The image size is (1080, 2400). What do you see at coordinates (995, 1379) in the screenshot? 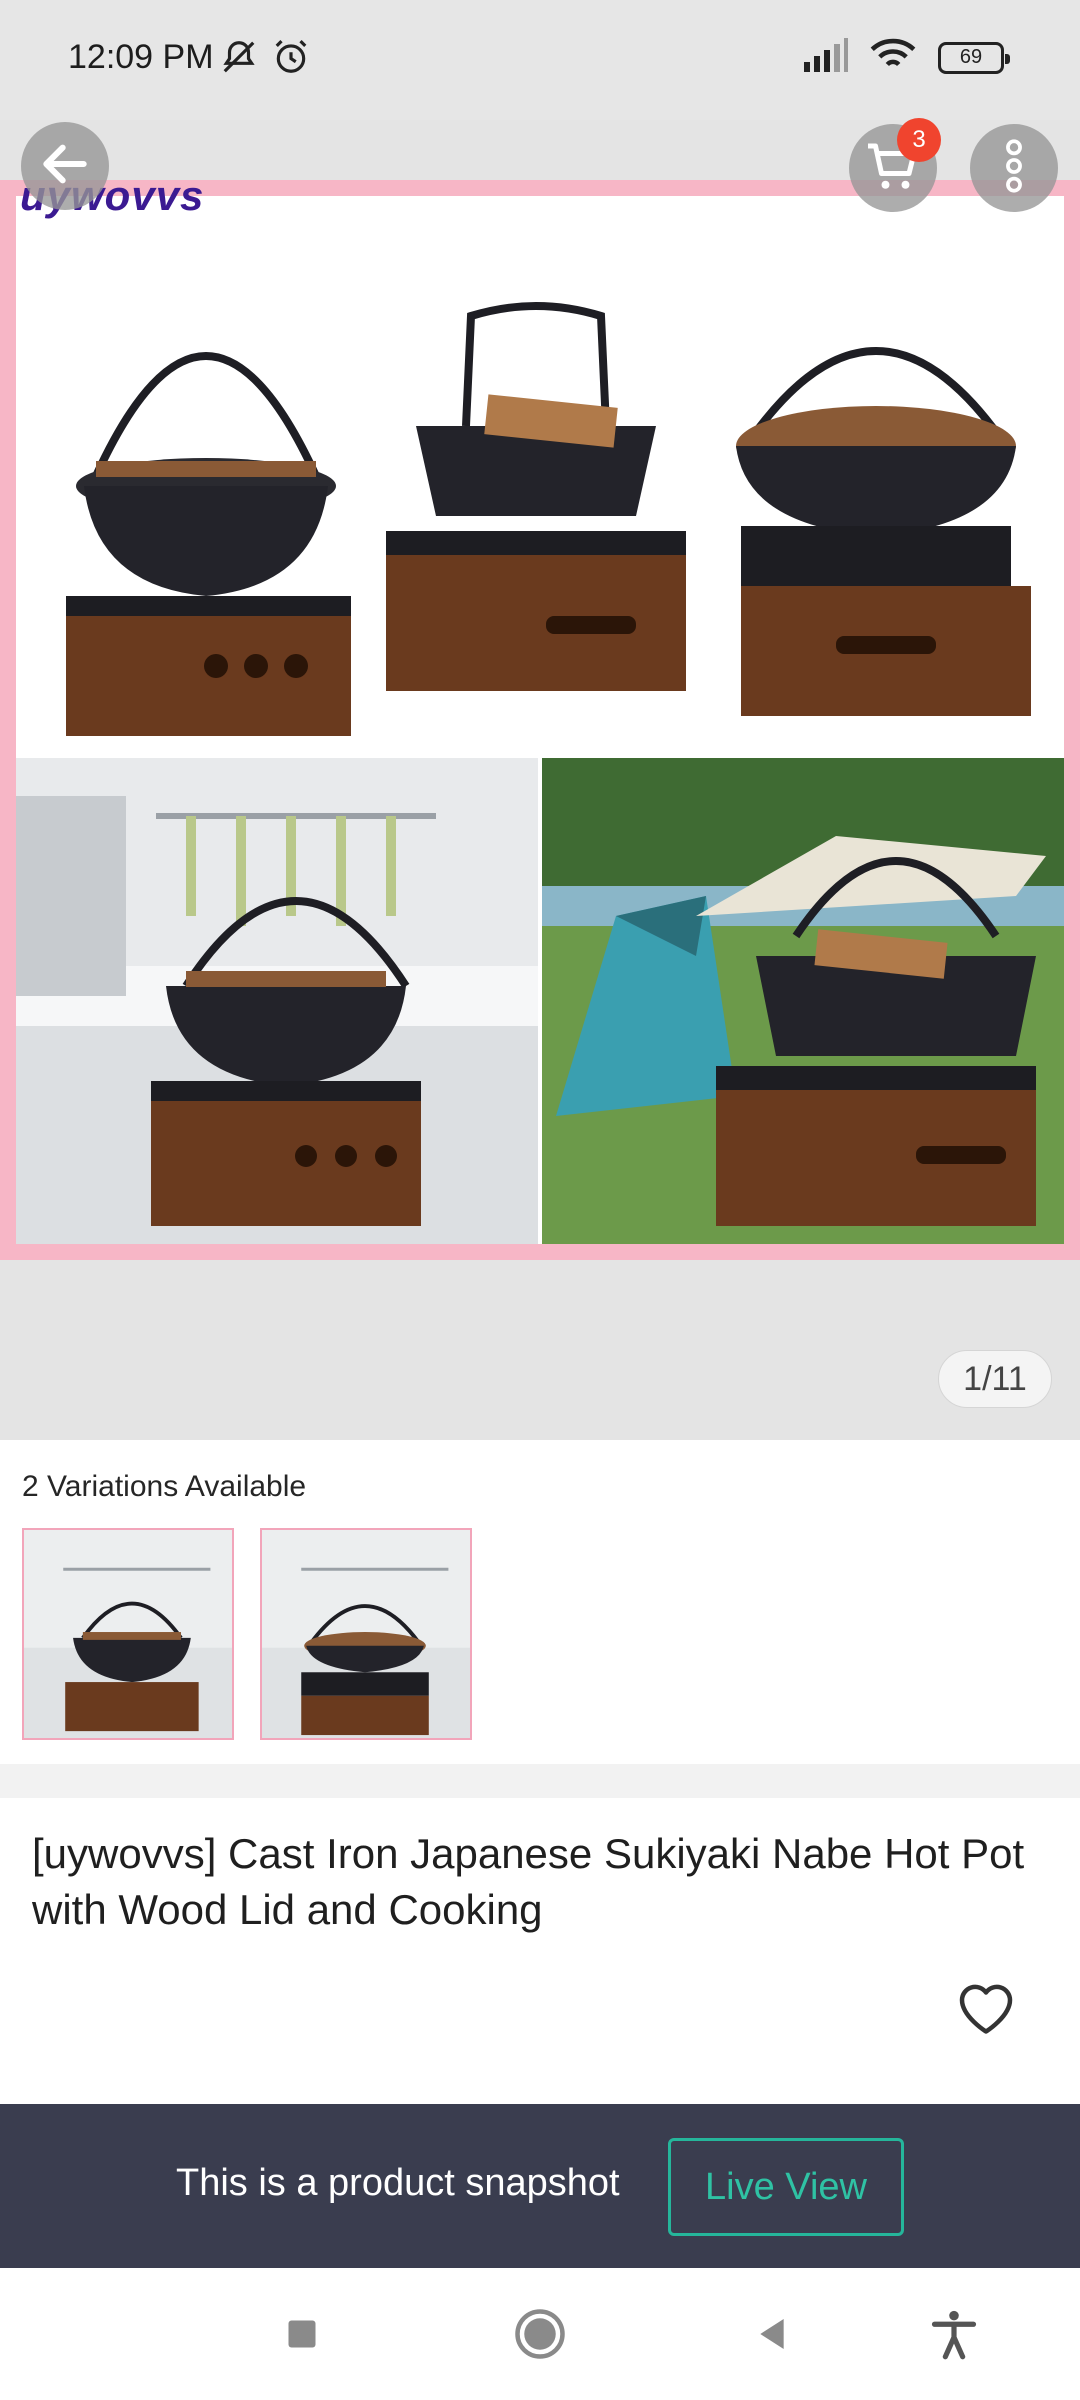
I see `image-counter: 1/11` at bounding box center [995, 1379].